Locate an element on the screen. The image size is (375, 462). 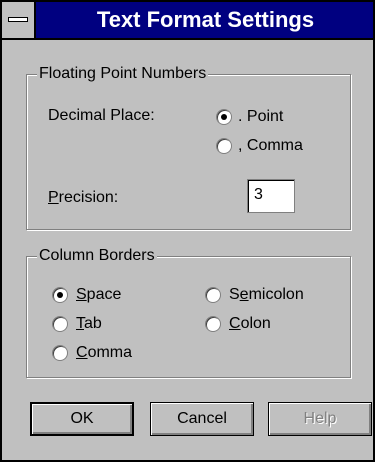
radio-border-semicolon-label: Semicolon is located at coordinates (266, 295).